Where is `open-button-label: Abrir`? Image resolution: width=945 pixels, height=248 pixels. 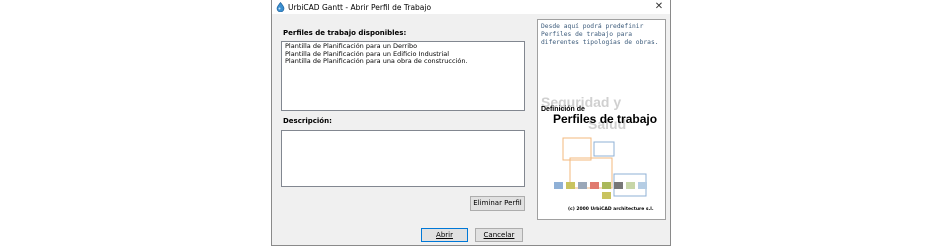 open-button-label: Abrir is located at coordinates (444, 235).